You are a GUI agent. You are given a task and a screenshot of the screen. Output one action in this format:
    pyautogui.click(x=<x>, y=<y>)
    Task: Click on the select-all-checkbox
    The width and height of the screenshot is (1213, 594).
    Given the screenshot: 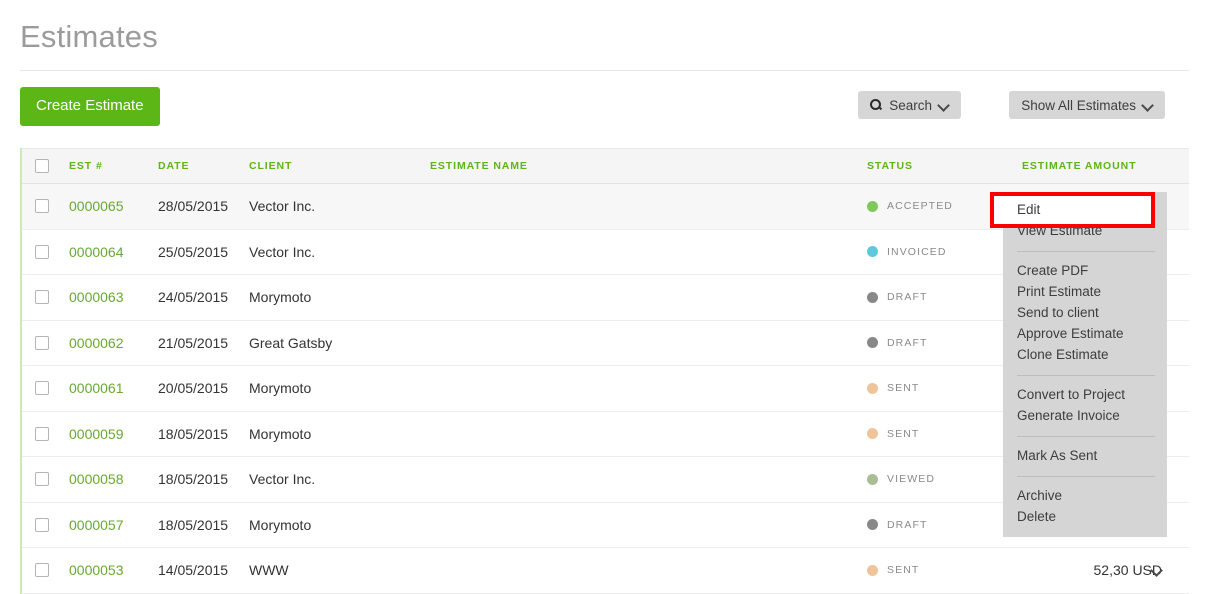 What is the action you would take?
    pyautogui.click(x=42, y=166)
    